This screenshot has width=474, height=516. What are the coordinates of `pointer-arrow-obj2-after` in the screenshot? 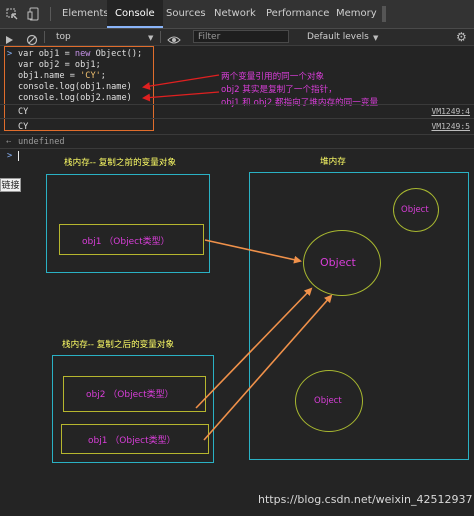 It's located at (254, 348).